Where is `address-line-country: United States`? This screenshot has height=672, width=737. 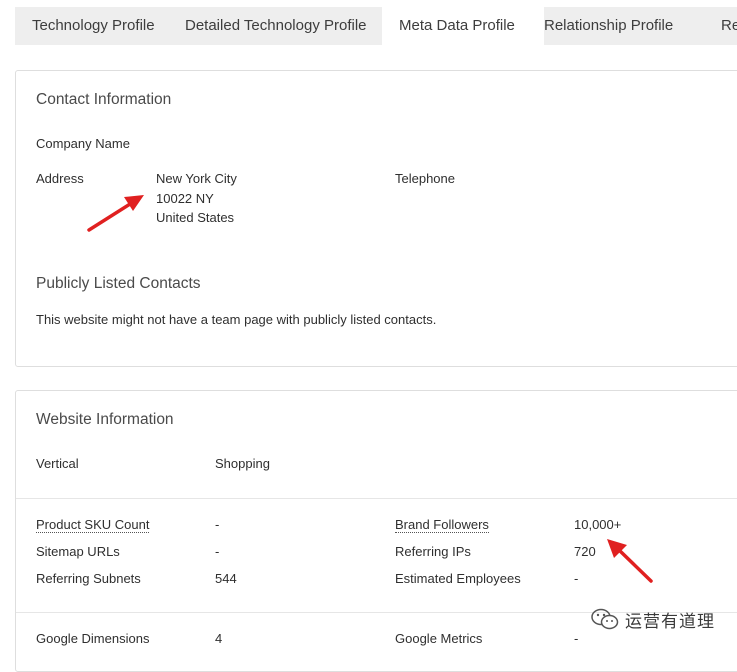 address-line-country: United States is located at coordinates (195, 217).